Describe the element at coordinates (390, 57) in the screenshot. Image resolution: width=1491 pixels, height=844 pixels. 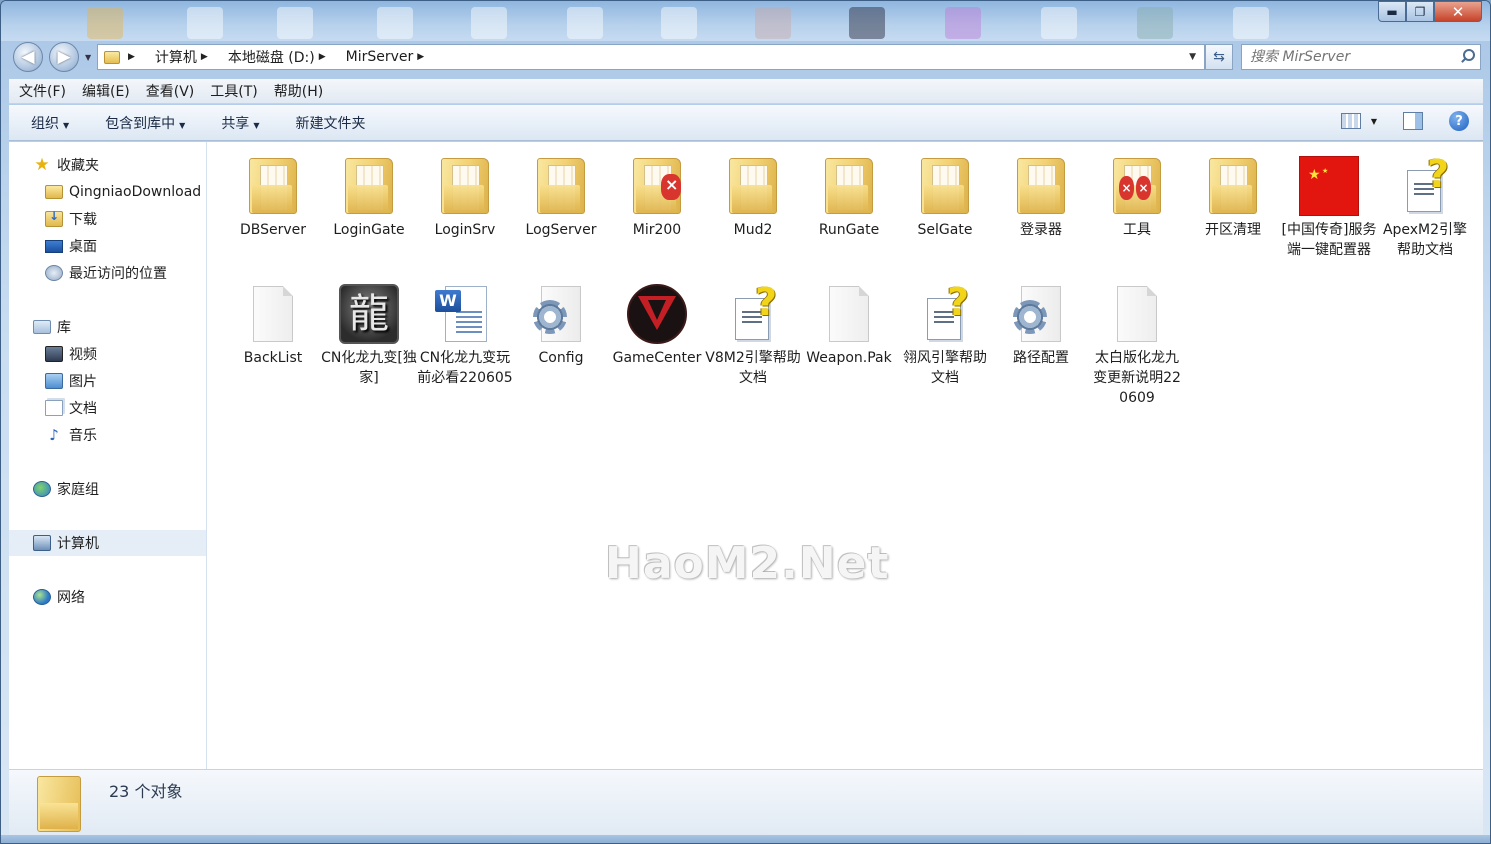
I see `breadcrumb-item: MirServer ▶` at that location.